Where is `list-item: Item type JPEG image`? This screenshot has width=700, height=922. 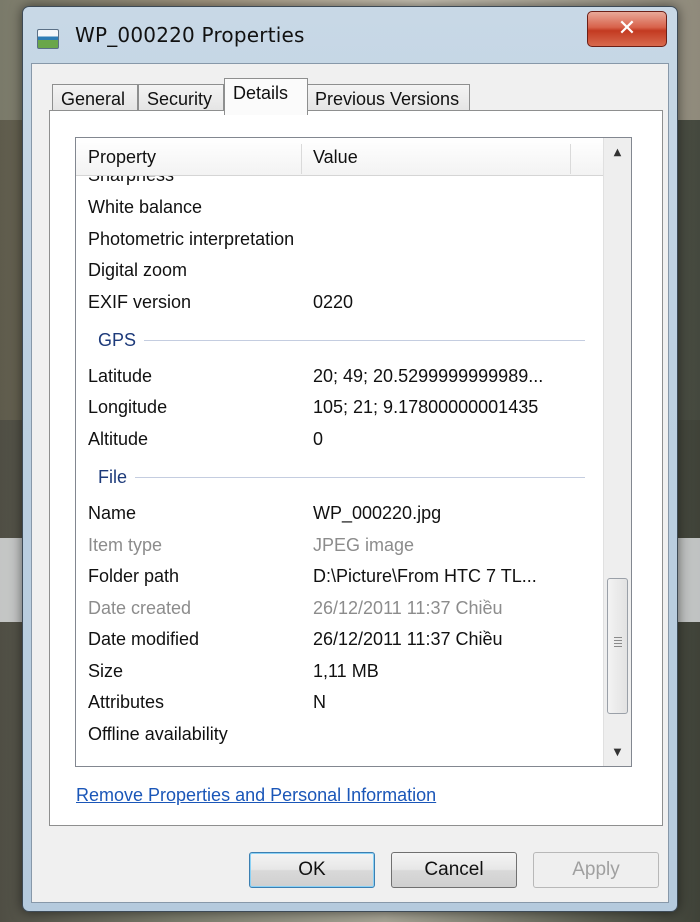 list-item: Item type JPEG image is located at coordinates (339, 545).